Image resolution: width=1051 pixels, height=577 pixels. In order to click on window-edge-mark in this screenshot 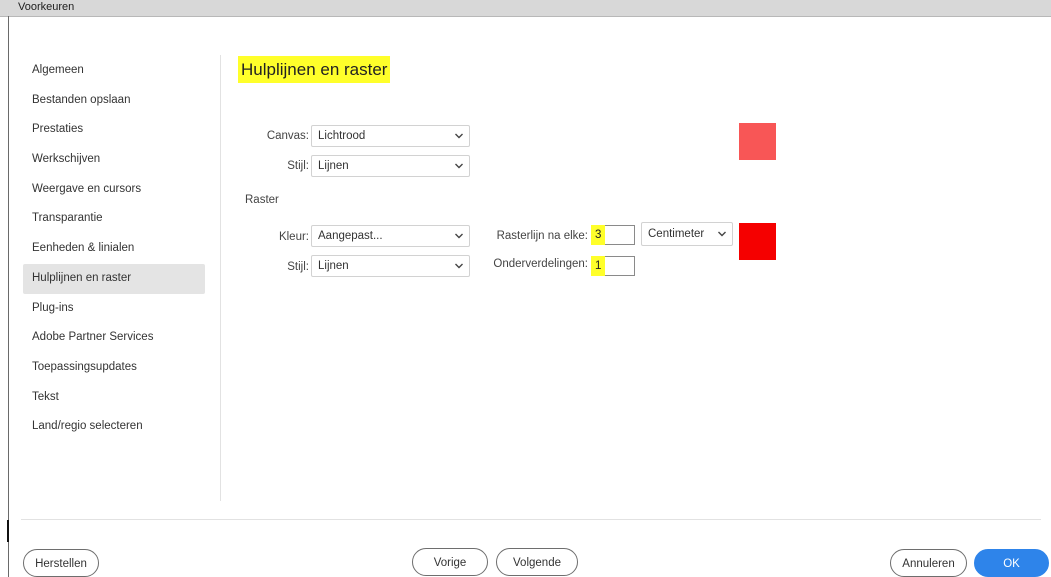, I will do `click(8, 531)`.